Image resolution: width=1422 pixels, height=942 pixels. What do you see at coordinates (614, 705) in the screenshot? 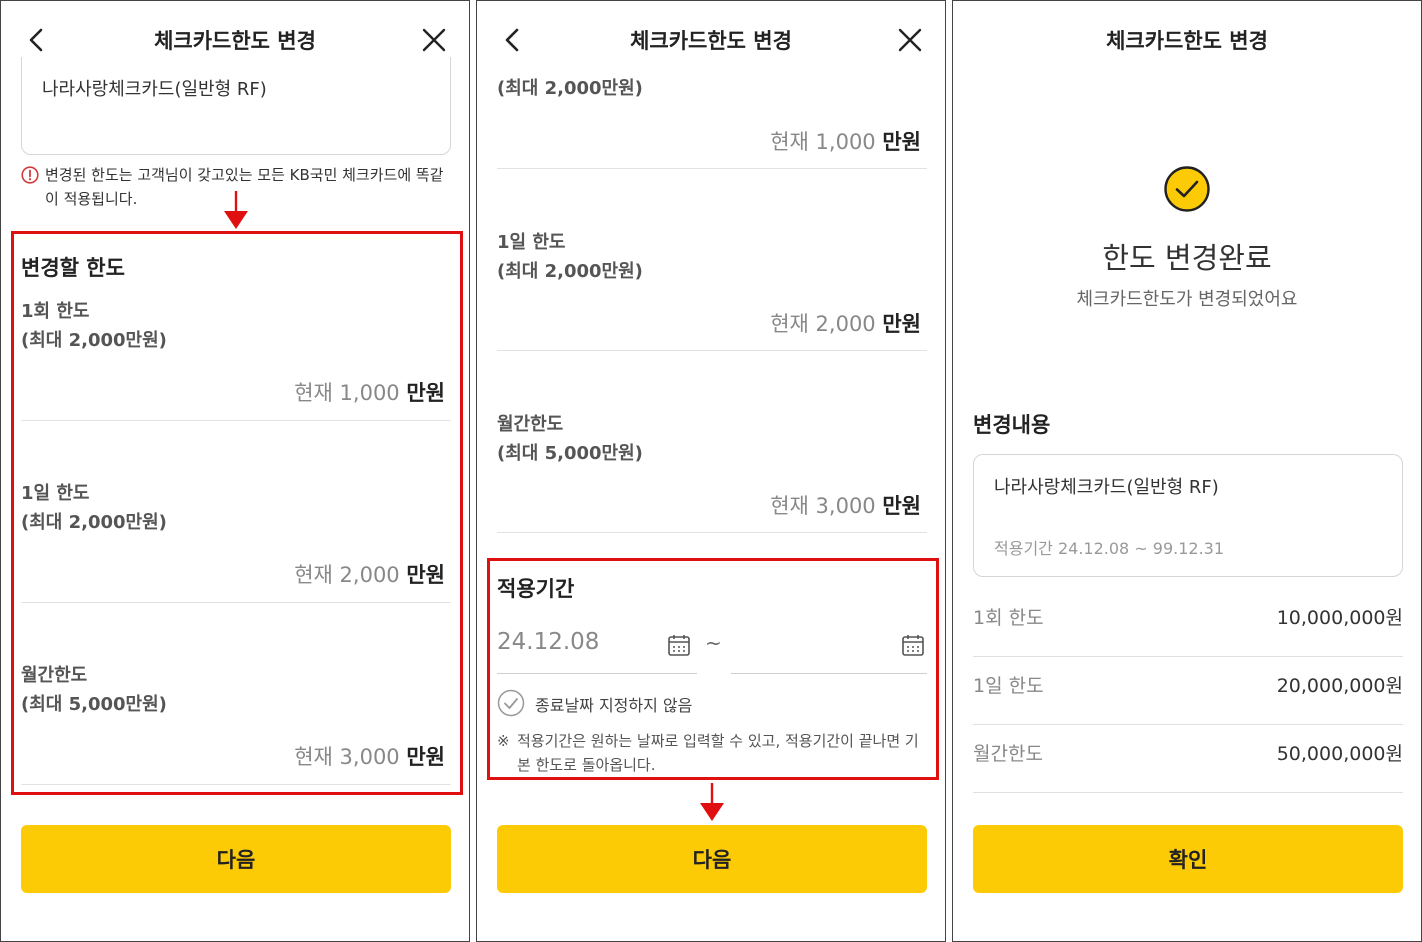
I see `no-end-date-label: 종료날짜 지정하지 않음` at bounding box center [614, 705].